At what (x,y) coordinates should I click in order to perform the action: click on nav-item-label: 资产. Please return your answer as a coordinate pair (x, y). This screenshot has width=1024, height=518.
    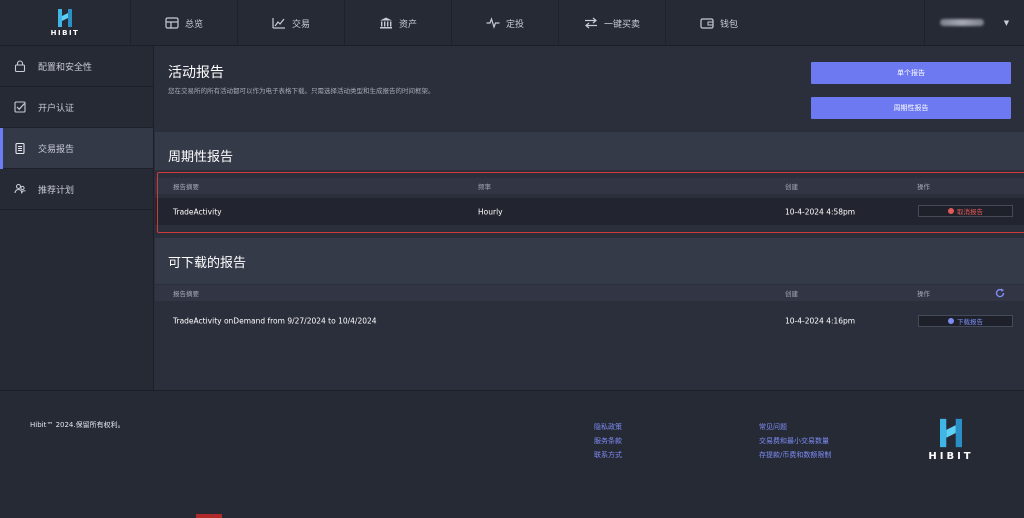
    Looking at the image, I should click on (407, 24).